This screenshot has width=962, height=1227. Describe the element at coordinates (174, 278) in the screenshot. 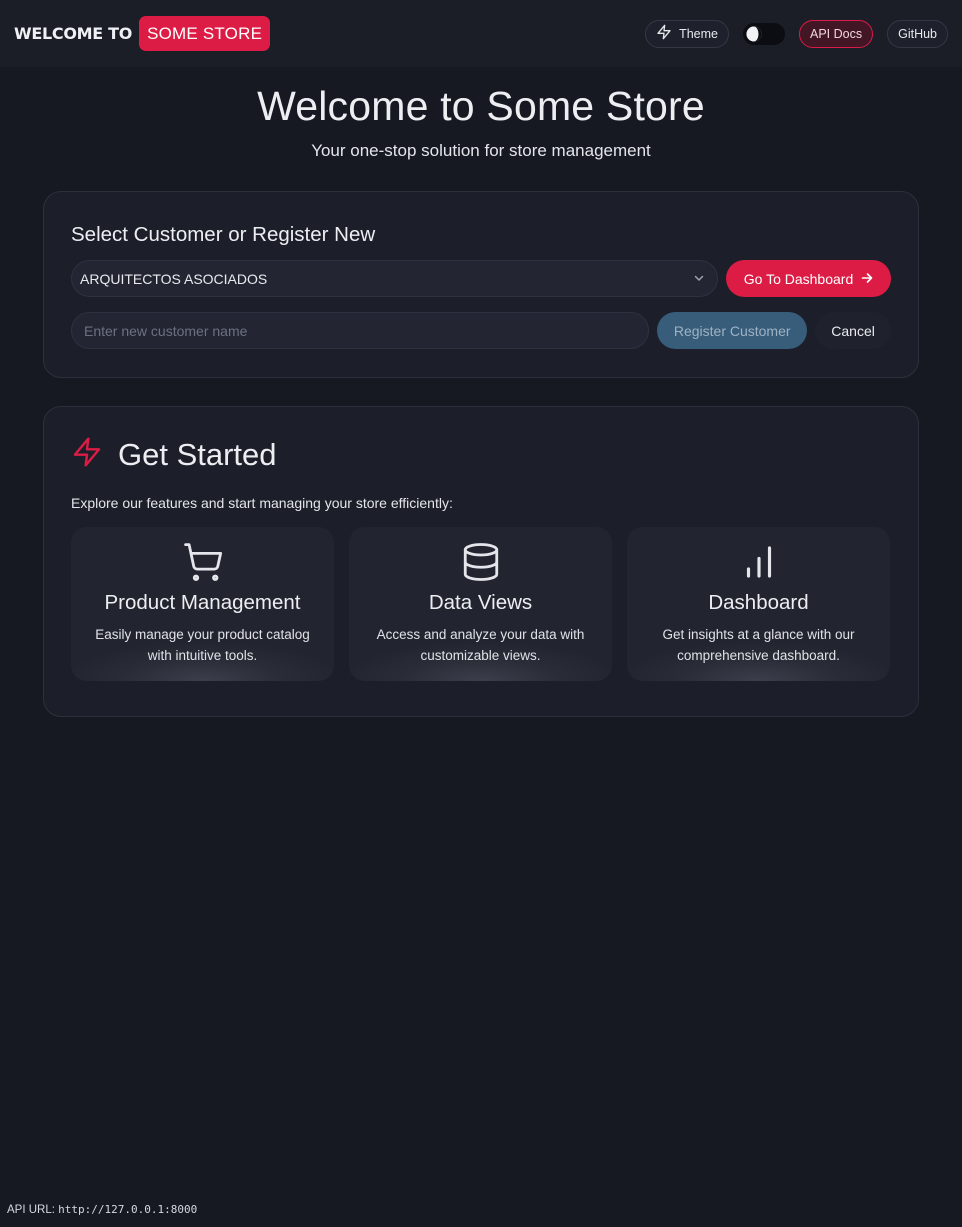

I see `customer-select-value: ARQUITECTOS ASOCIADOS` at that location.